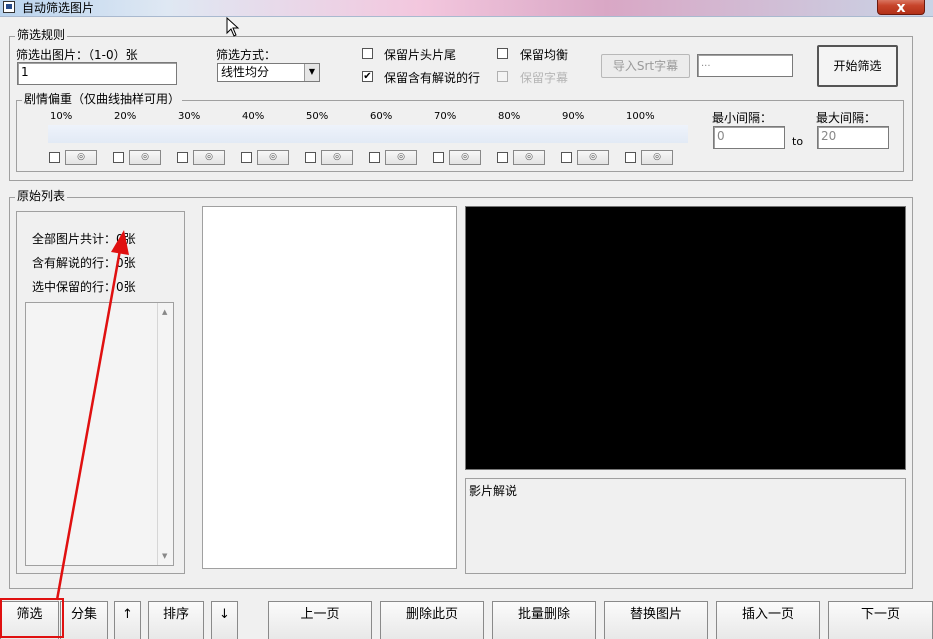 This screenshot has width=933, height=639. What do you see at coordinates (233, 27) in the screenshot?
I see `mouse-cursor-icon` at bounding box center [233, 27].